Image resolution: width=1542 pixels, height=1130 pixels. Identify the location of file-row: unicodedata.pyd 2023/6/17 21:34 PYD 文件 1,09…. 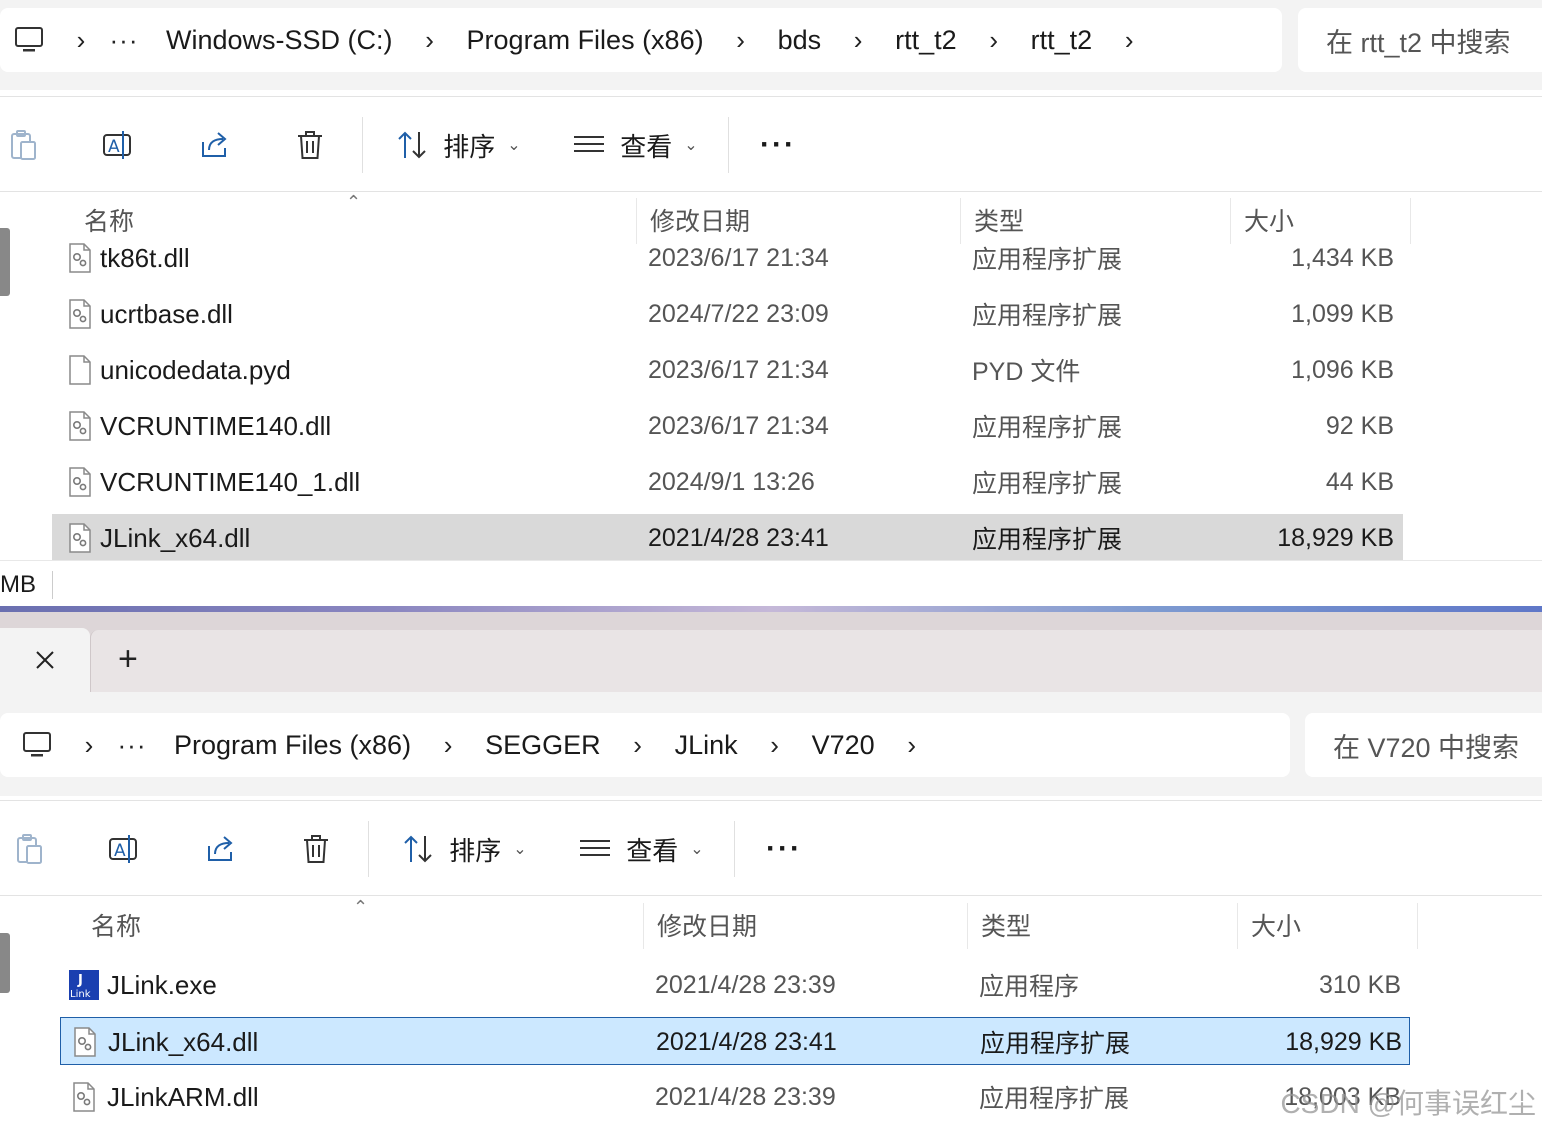
(727, 370).